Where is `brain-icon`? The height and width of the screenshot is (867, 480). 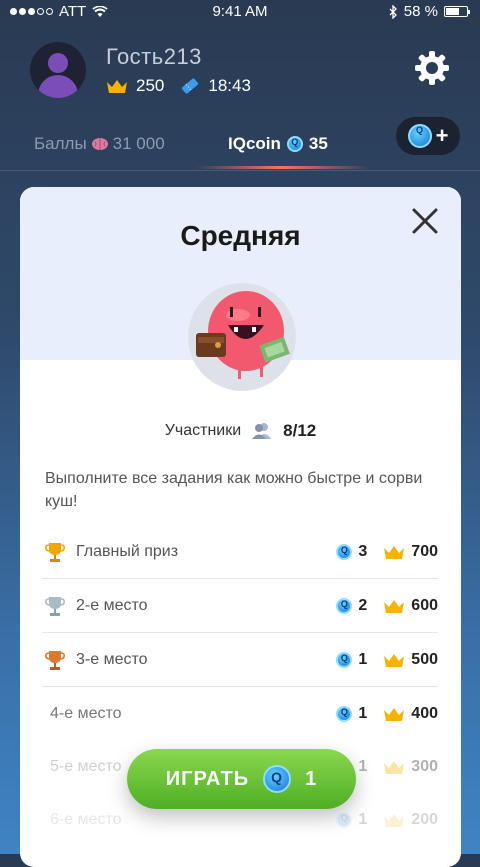 brain-icon is located at coordinates (99, 144).